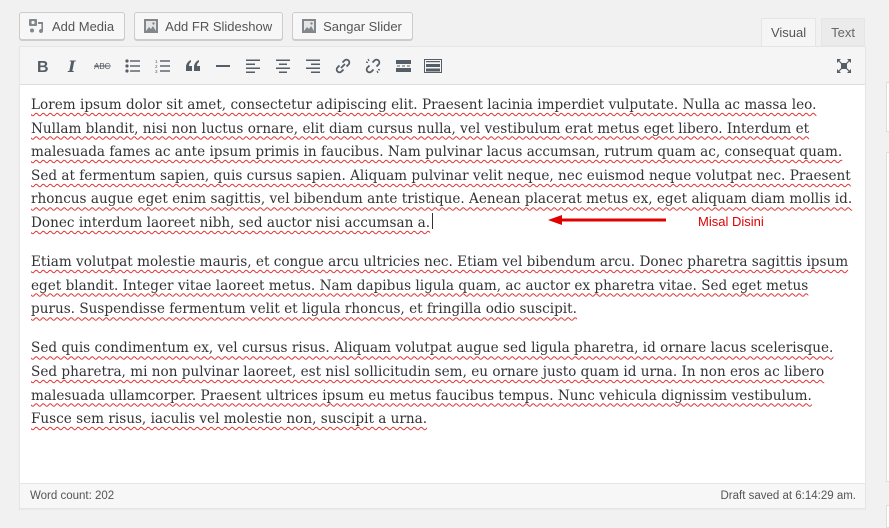 This screenshot has width=889, height=528. What do you see at coordinates (788, 32) in the screenshot?
I see `tab-visual: Visual` at bounding box center [788, 32].